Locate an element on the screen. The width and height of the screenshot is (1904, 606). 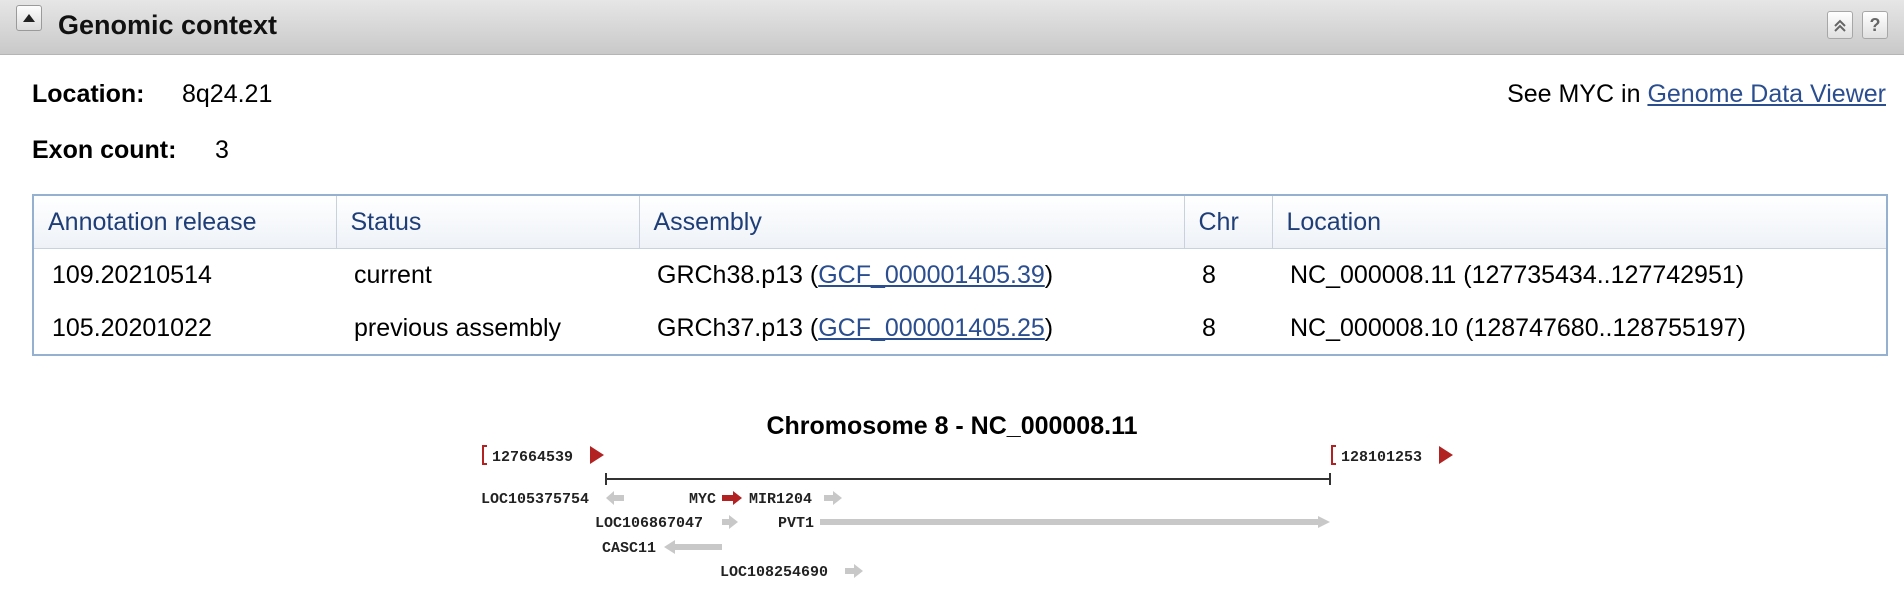
assembly-name: GRCh37.p13 ( is located at coordinates (738, 328).